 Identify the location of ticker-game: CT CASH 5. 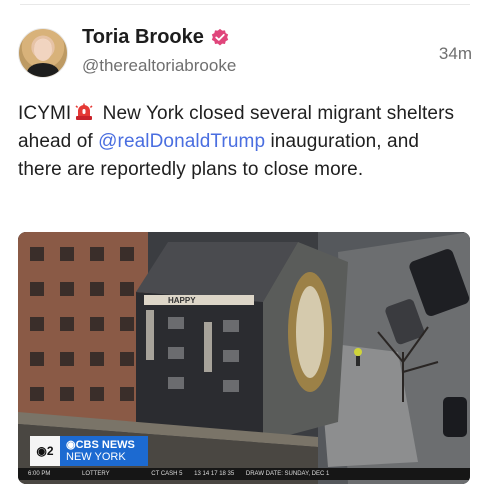
(167, 474).